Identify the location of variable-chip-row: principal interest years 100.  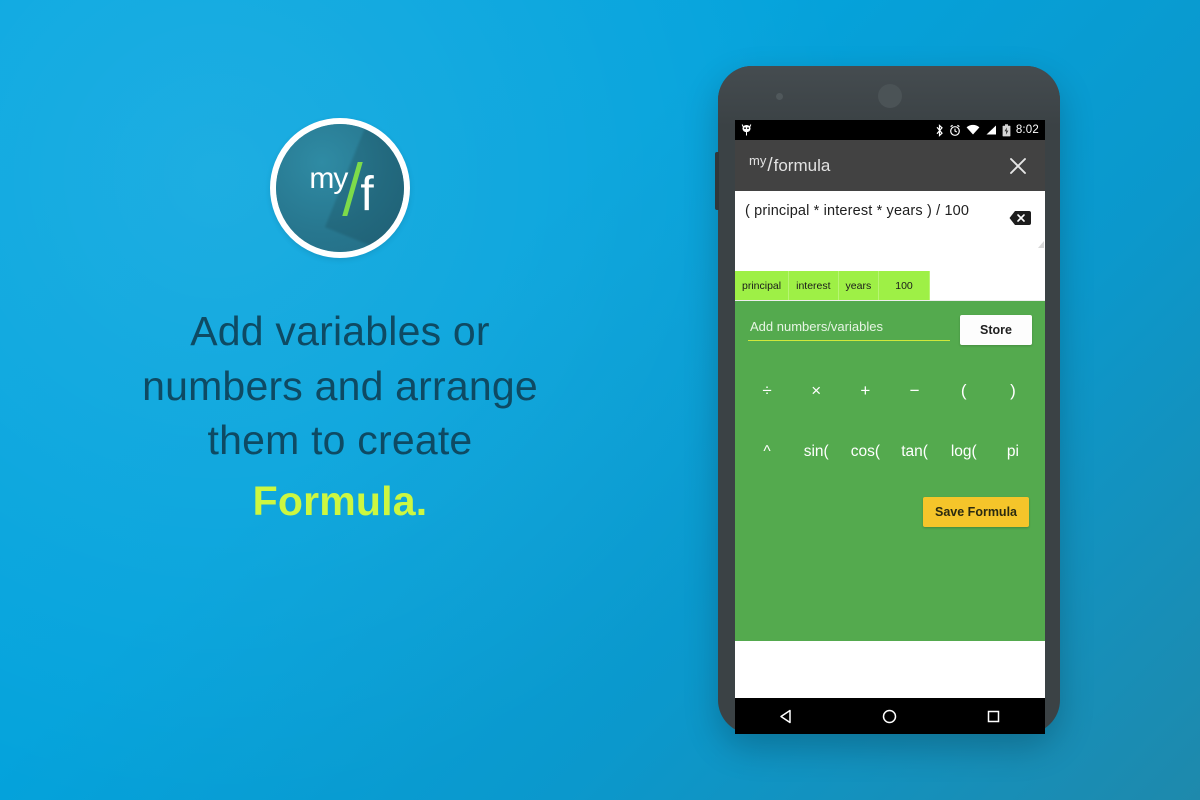
(890, 286).